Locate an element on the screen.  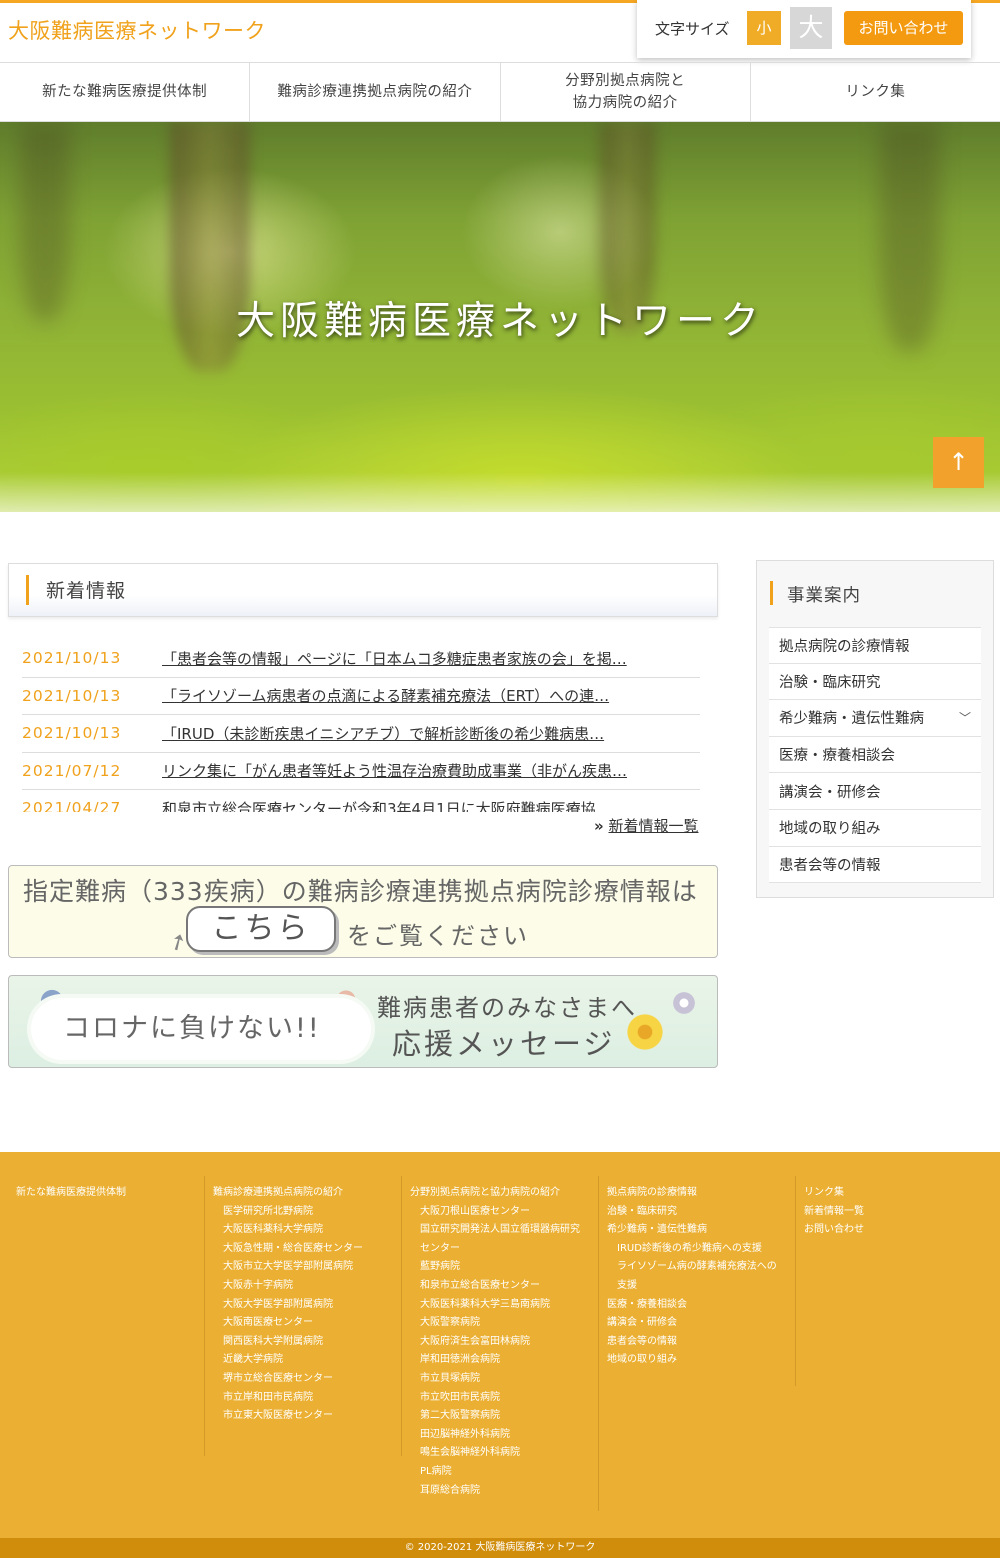
font-small-button: 小 is located at coordinates (764, 28).